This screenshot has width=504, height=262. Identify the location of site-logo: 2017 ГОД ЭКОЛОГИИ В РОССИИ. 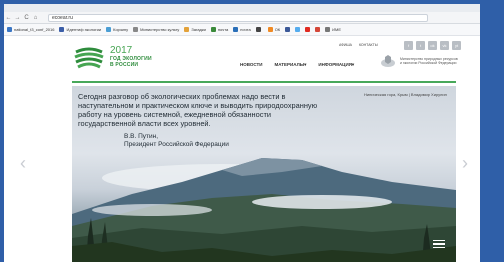
(113, 57).